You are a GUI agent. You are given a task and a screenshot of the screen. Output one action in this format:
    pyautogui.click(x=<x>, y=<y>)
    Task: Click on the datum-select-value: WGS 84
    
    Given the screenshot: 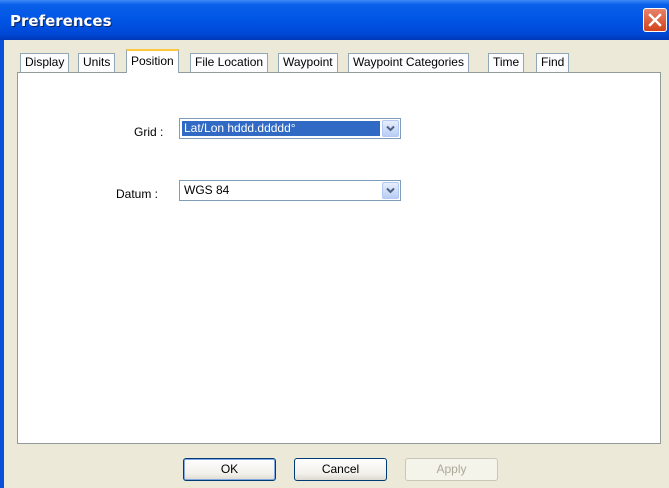 What is the action you would take?
    pyautogui.click(x=207, y=190)
    